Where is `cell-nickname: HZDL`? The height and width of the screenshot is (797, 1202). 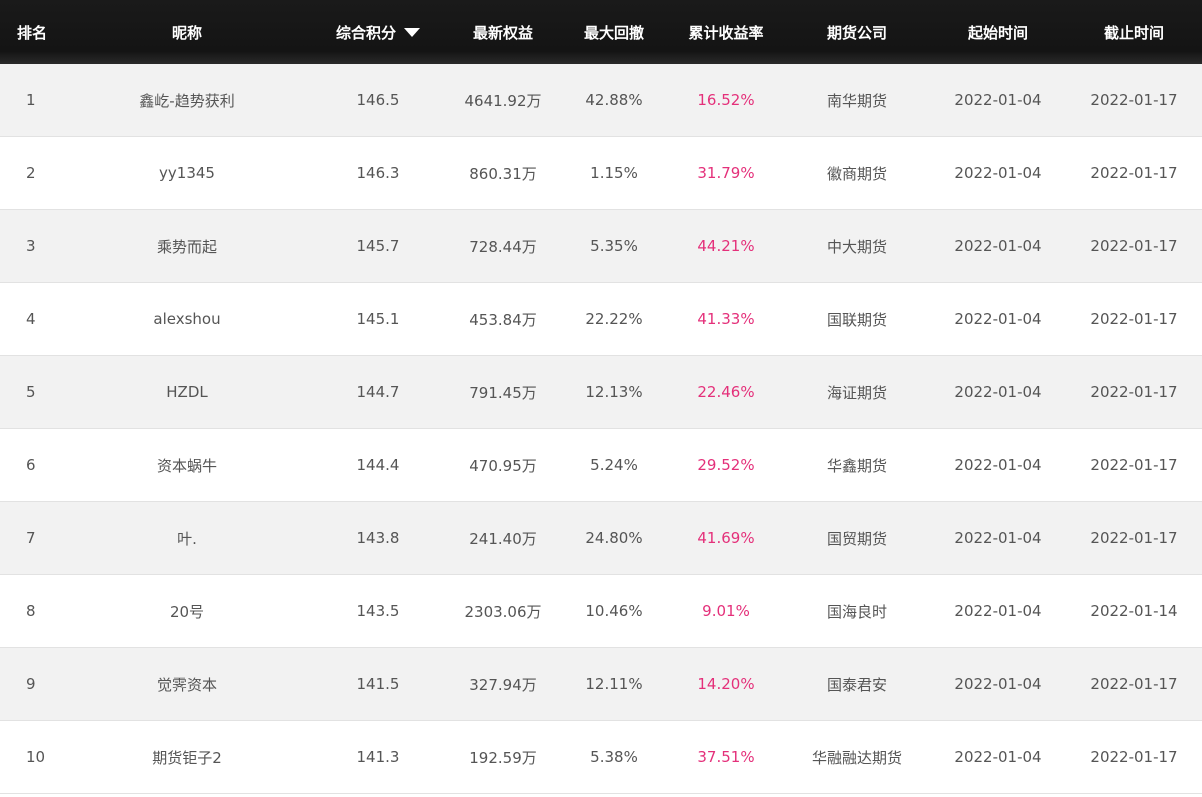
cell-nickname: HZDL is located at coordinates (187, 392).